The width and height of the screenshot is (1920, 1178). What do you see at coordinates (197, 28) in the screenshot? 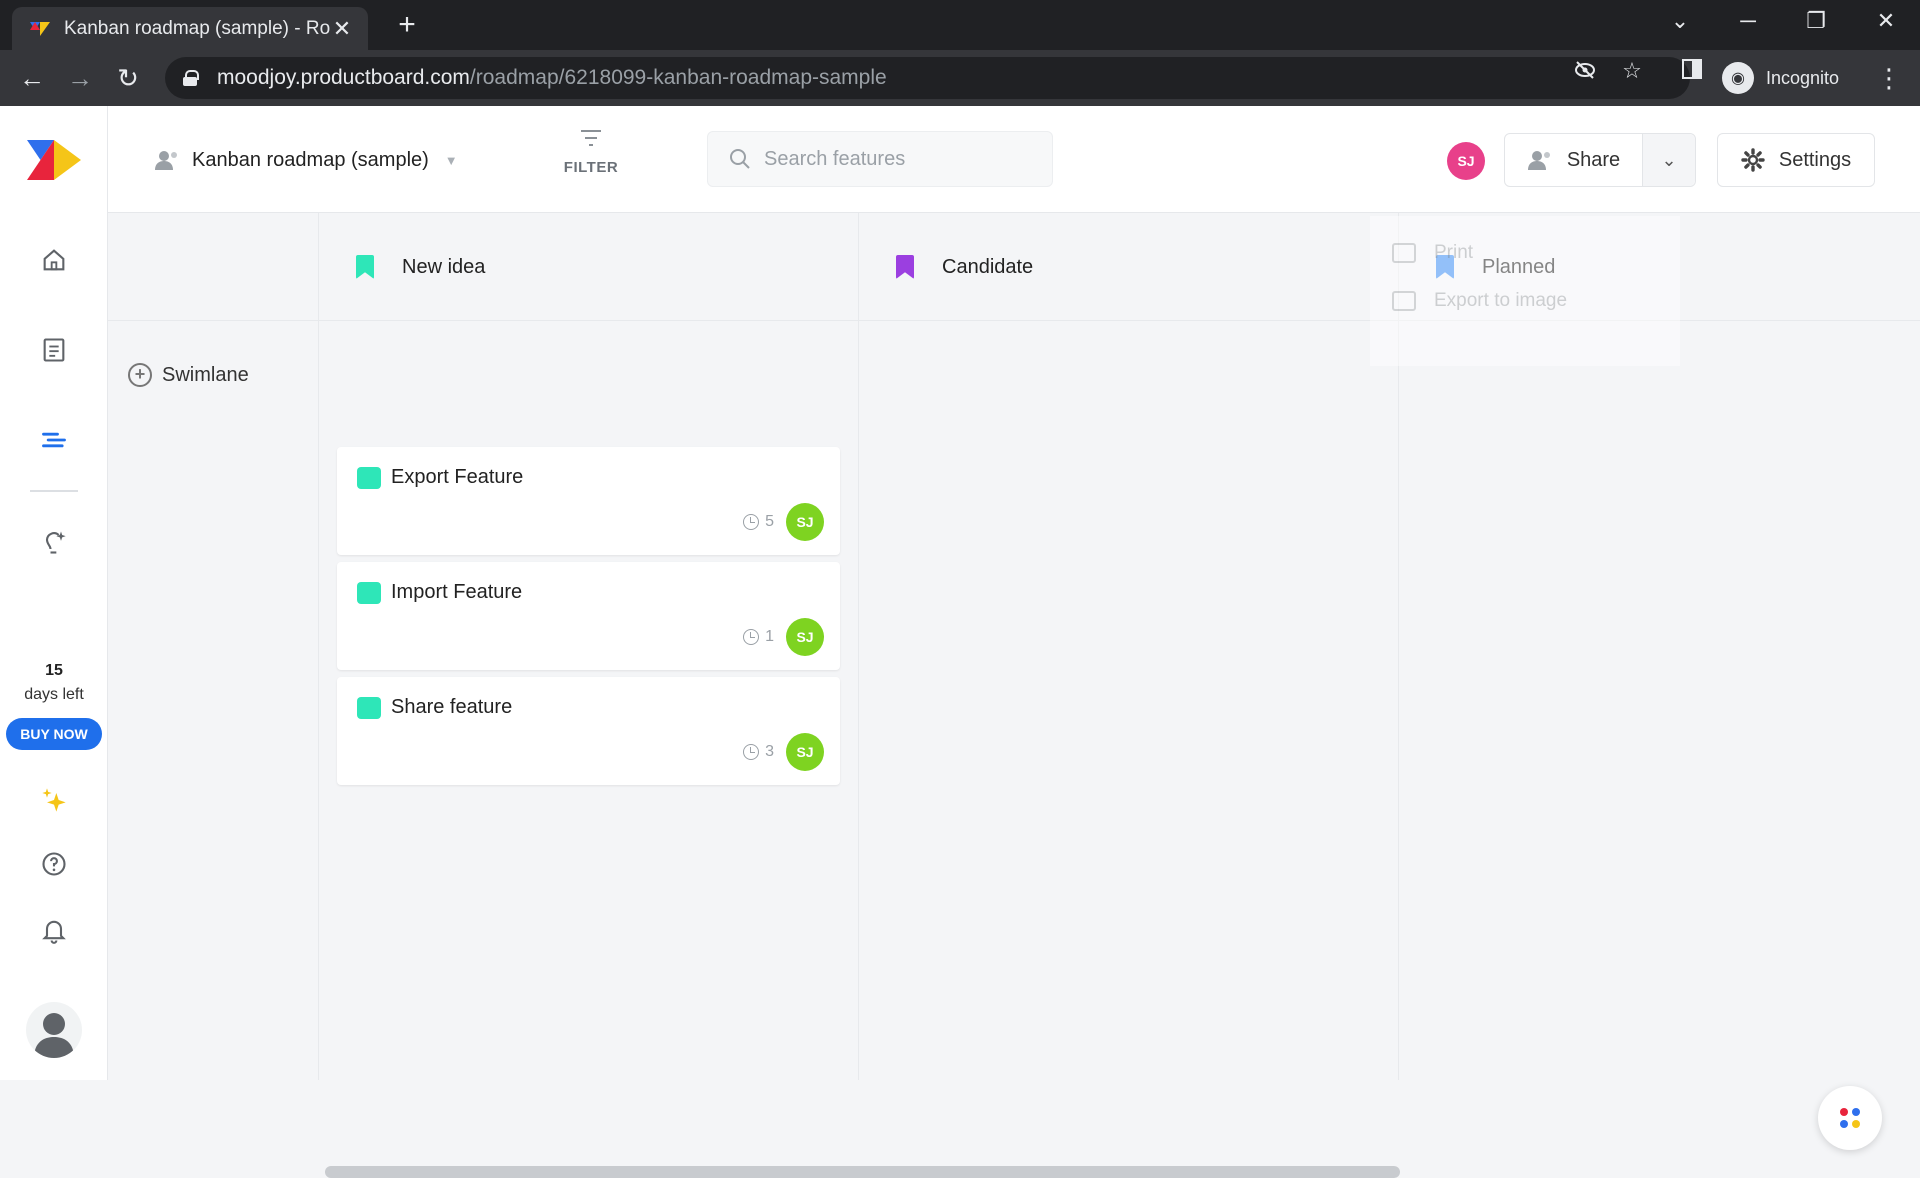
I see `tab-title: Kanban roadmap (sample) - Roa` at bounding box center [197, 28].